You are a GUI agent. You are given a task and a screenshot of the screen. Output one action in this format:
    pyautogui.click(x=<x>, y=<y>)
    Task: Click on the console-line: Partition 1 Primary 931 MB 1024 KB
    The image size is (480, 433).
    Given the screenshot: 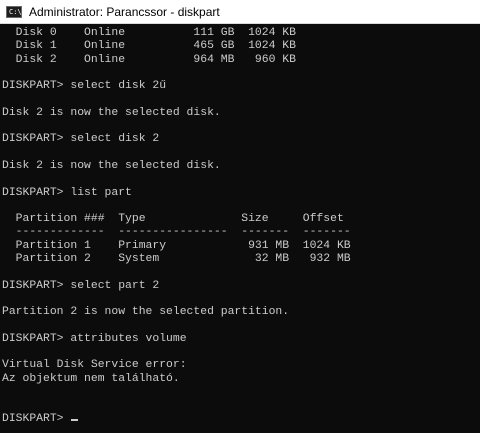 What is the action you would take?
    pyautogui.click(x=176, y=245)
    